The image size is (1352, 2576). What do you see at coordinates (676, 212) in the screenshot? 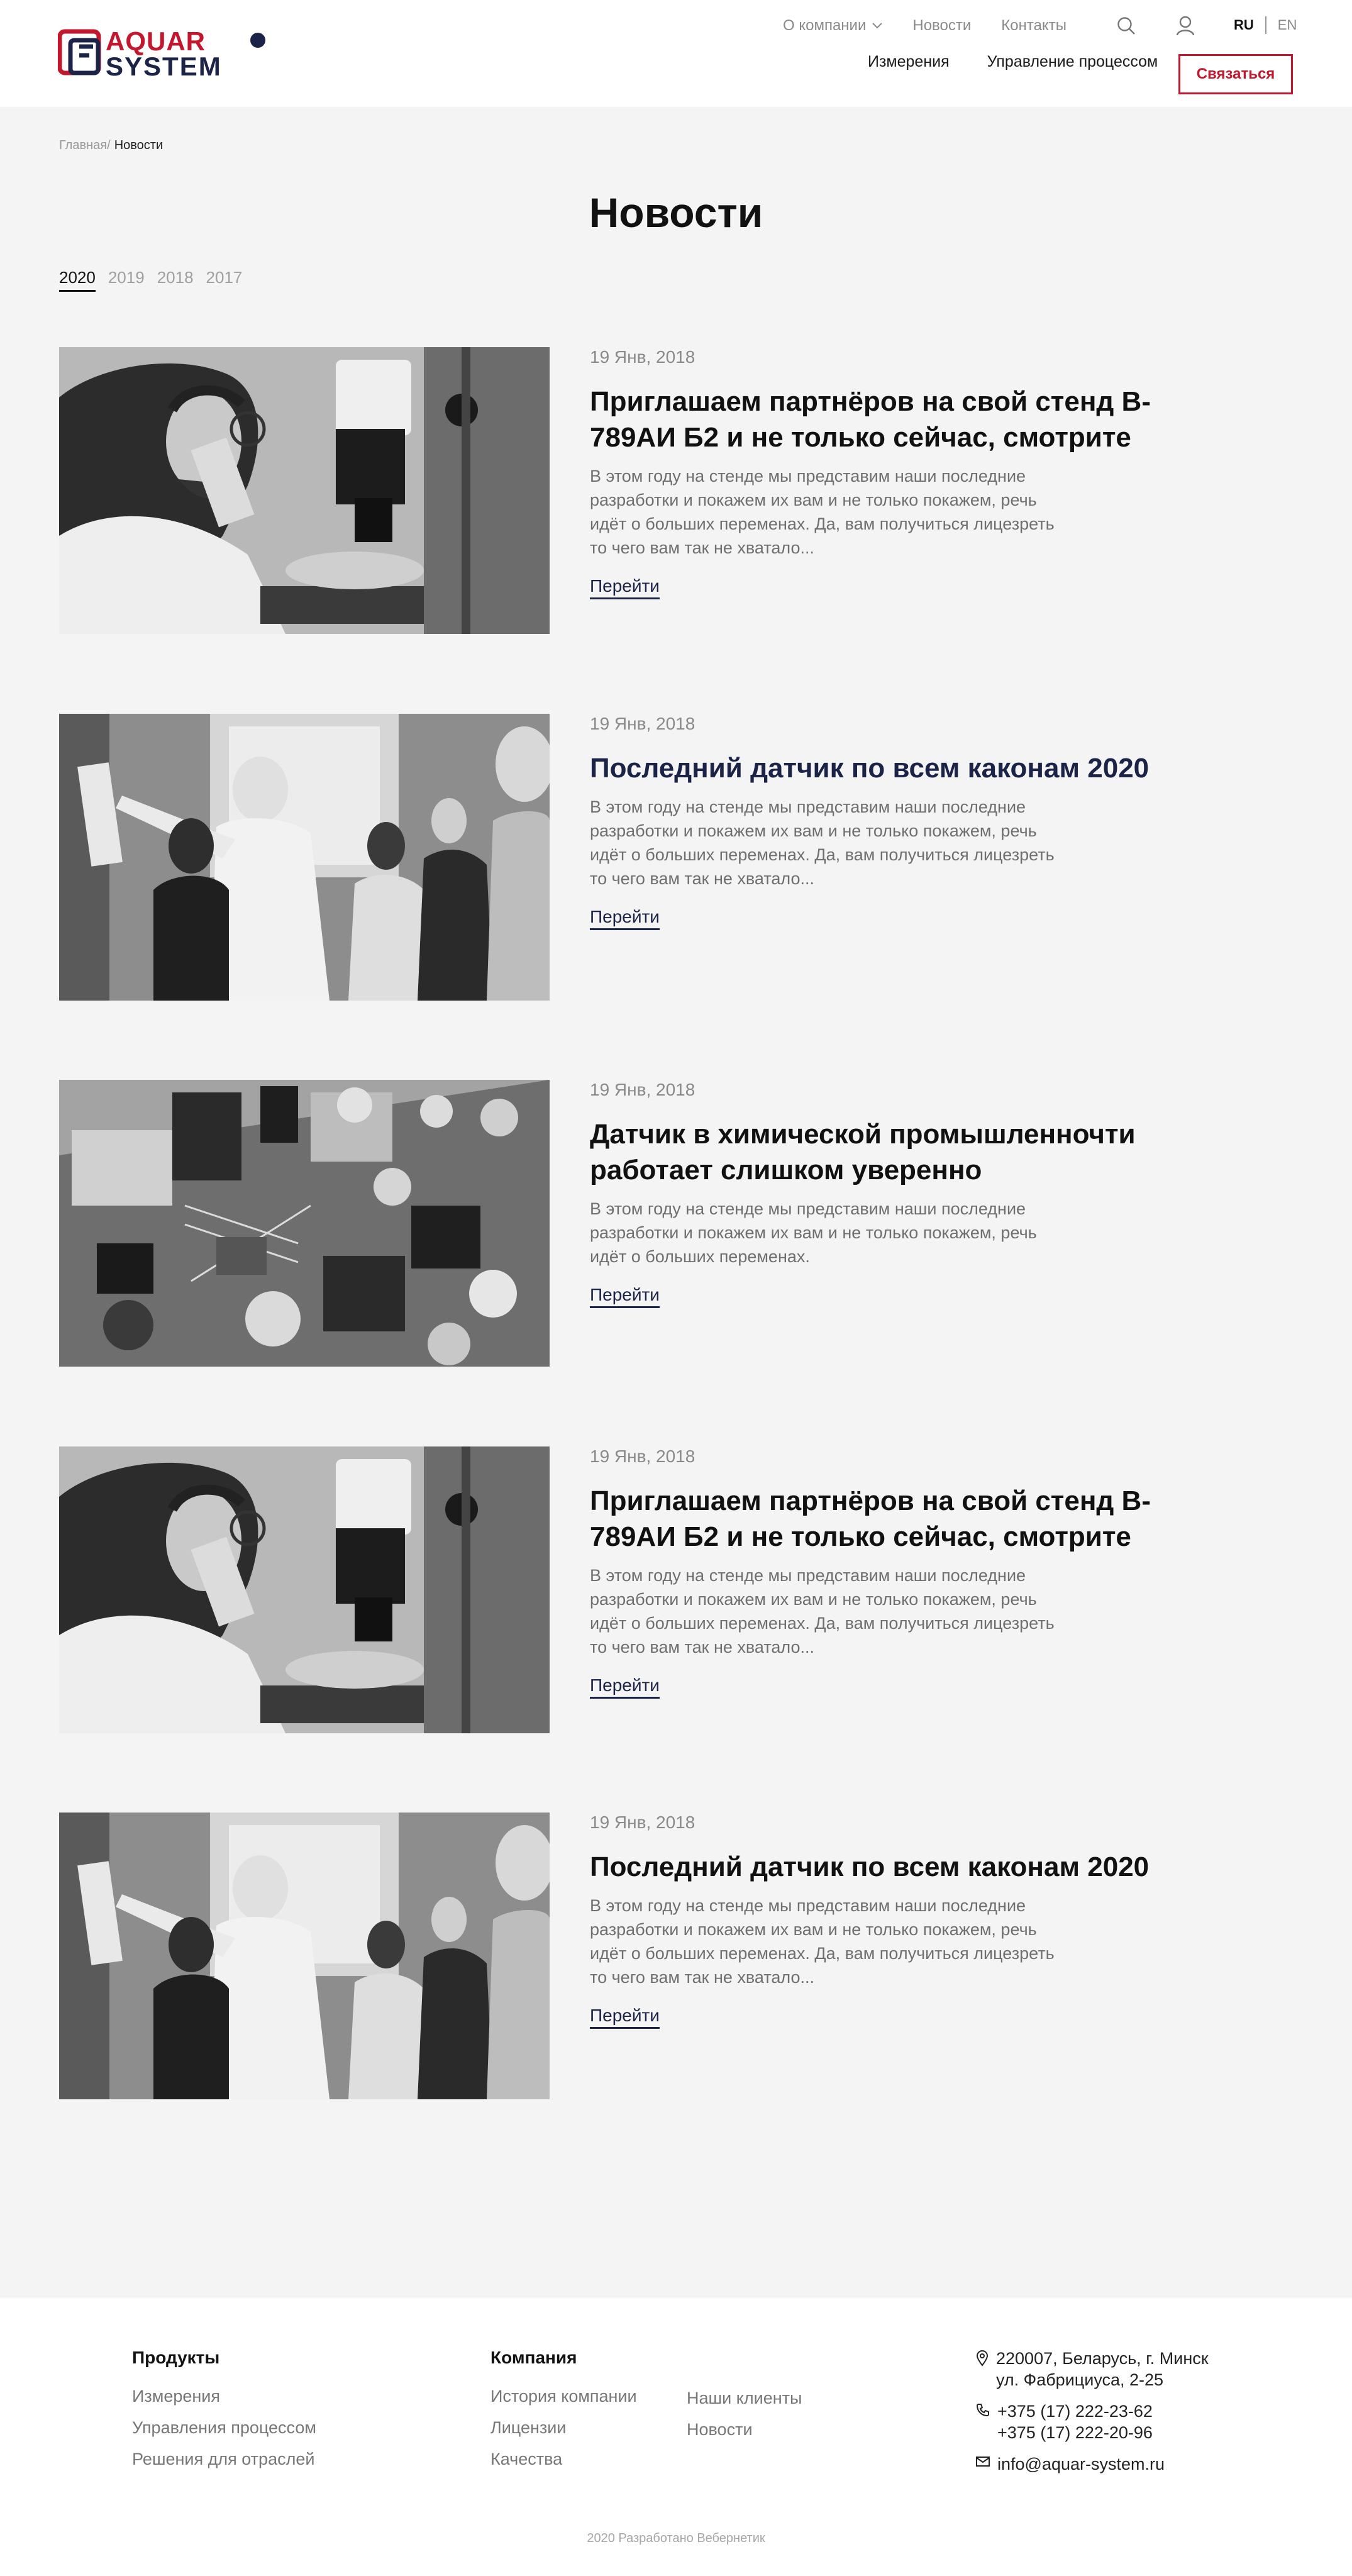
I see `page-title: Новости` at bounding box center [676, 212].